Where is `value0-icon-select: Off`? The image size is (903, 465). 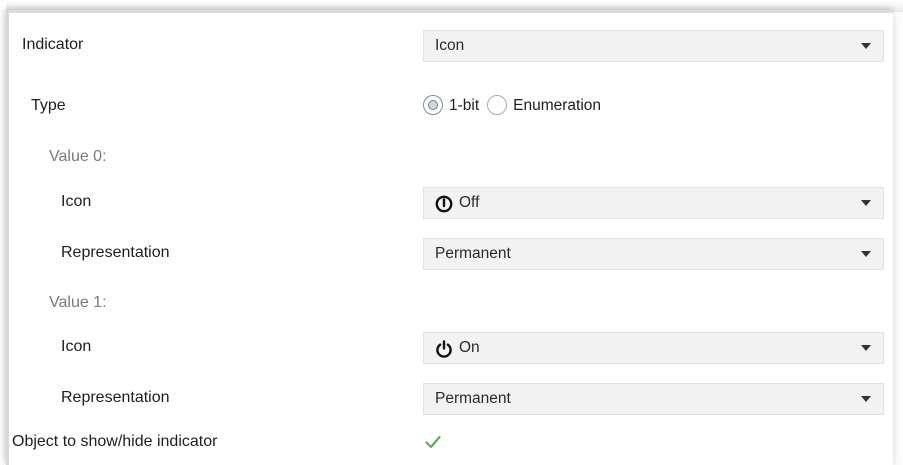 value0-icon-select: Off is located at coordinates (653, 203).